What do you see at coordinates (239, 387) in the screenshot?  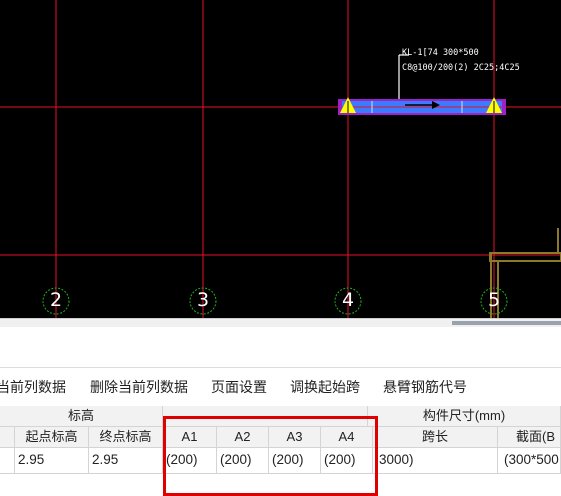 I see `page-settings-button: 页面设置` at bounding box center [239, 387].